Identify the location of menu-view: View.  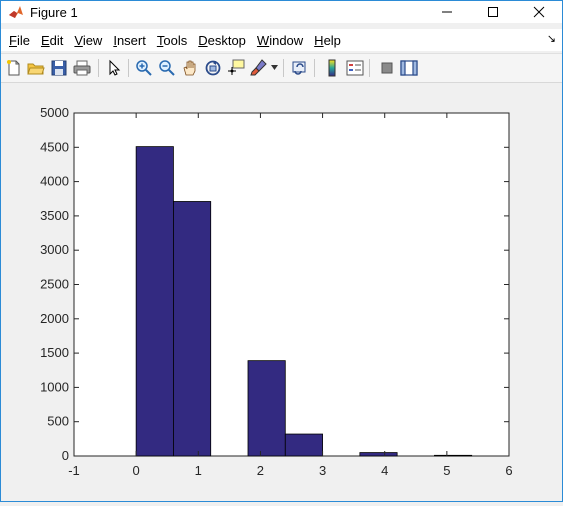
(88, 40).